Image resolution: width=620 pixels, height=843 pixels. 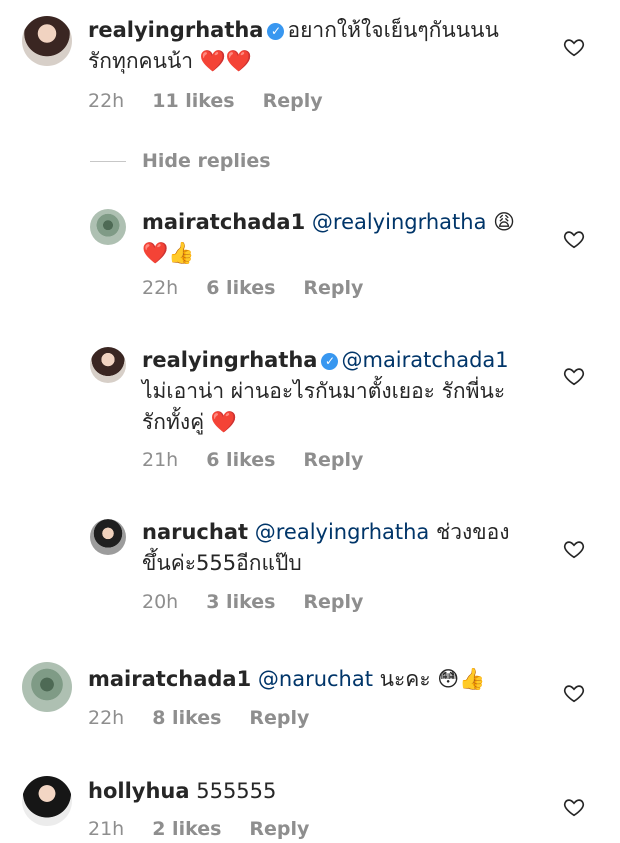 I want to click on comment-username: naruchat, so click(x=195, y=532).